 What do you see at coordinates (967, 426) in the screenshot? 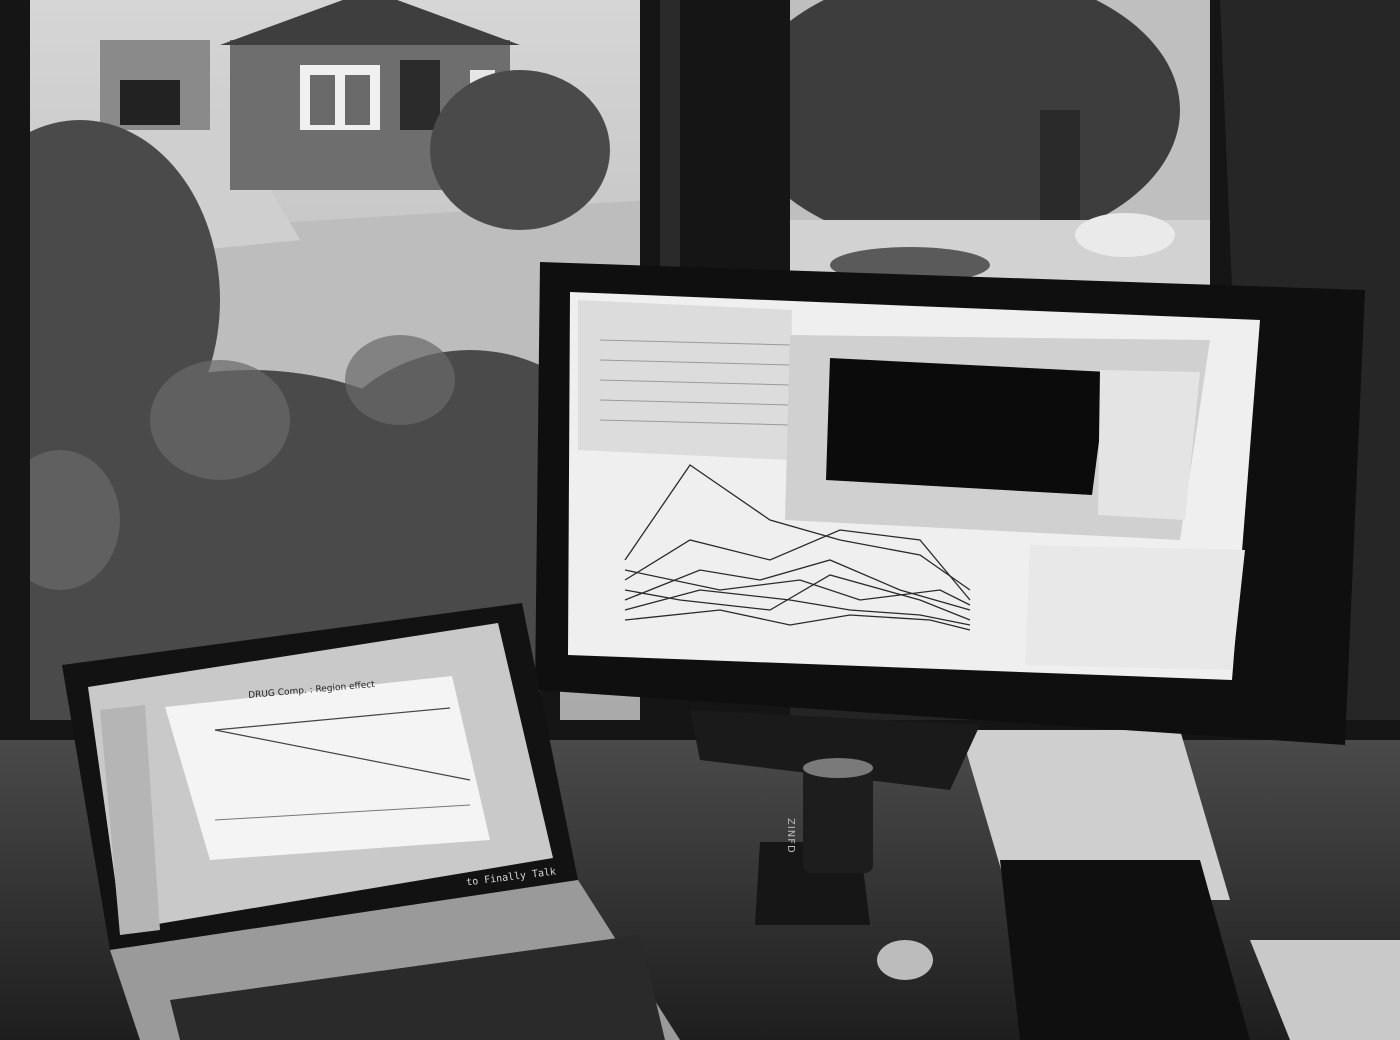
I see `dialog-black-panel` at bounding box center [967, 426].